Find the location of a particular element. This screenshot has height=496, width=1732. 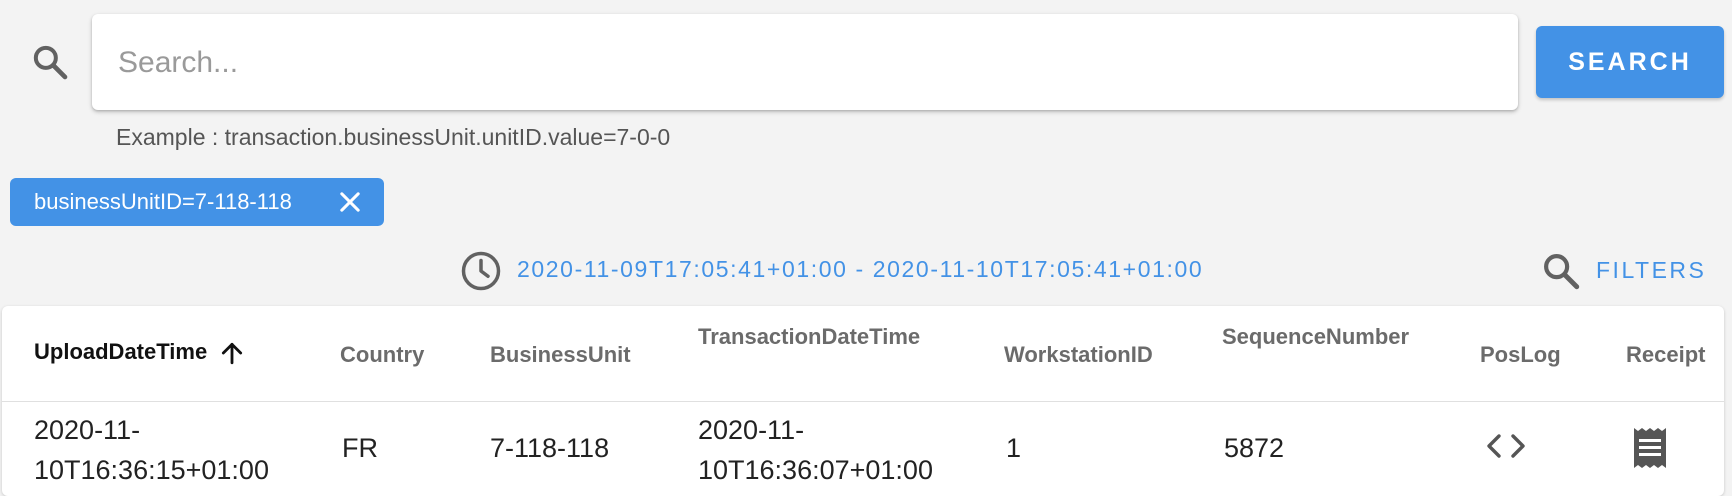

close-icon is located at coordinates (350, 202).